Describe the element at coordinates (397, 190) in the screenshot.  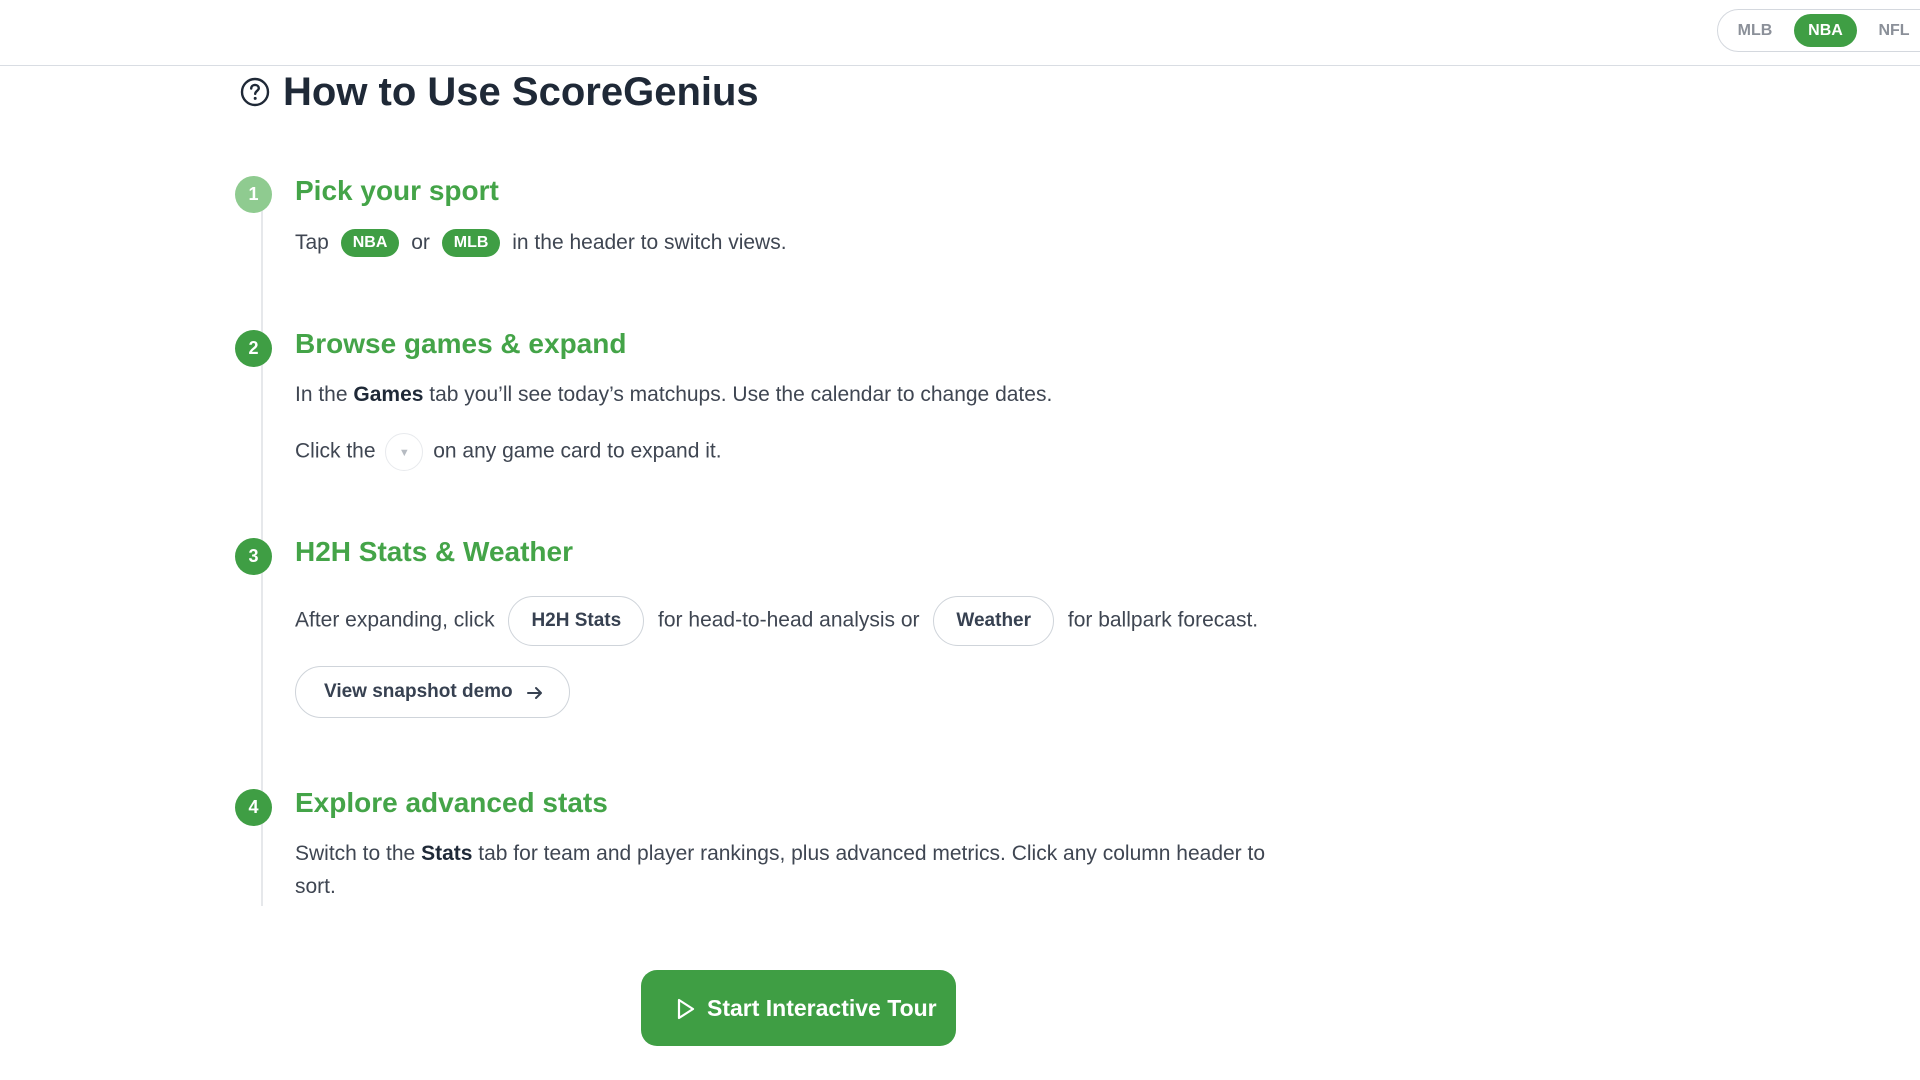
I see `step-1-title: Pick your sport` at that location.